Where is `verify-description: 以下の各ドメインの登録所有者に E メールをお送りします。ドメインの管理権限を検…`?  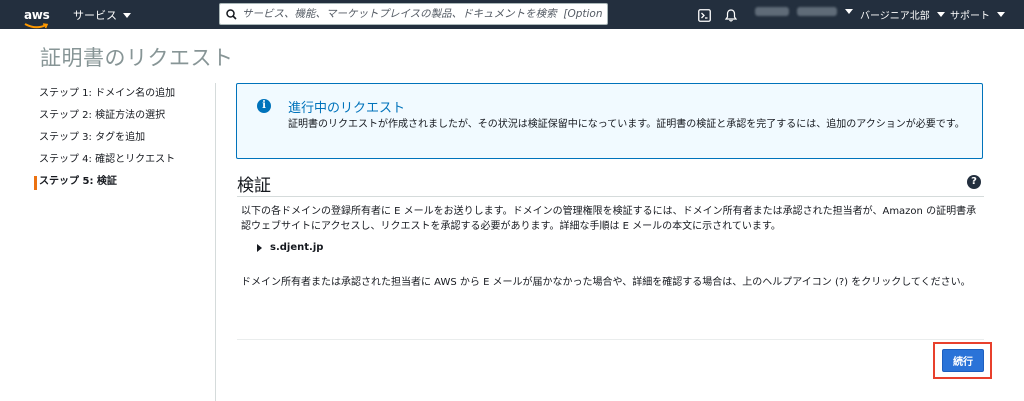 verify-description: 以下の各ドメインの登録所有者に E メールをお送りします。ドメインの管理権限を検… is located at coordinates (609, 219).